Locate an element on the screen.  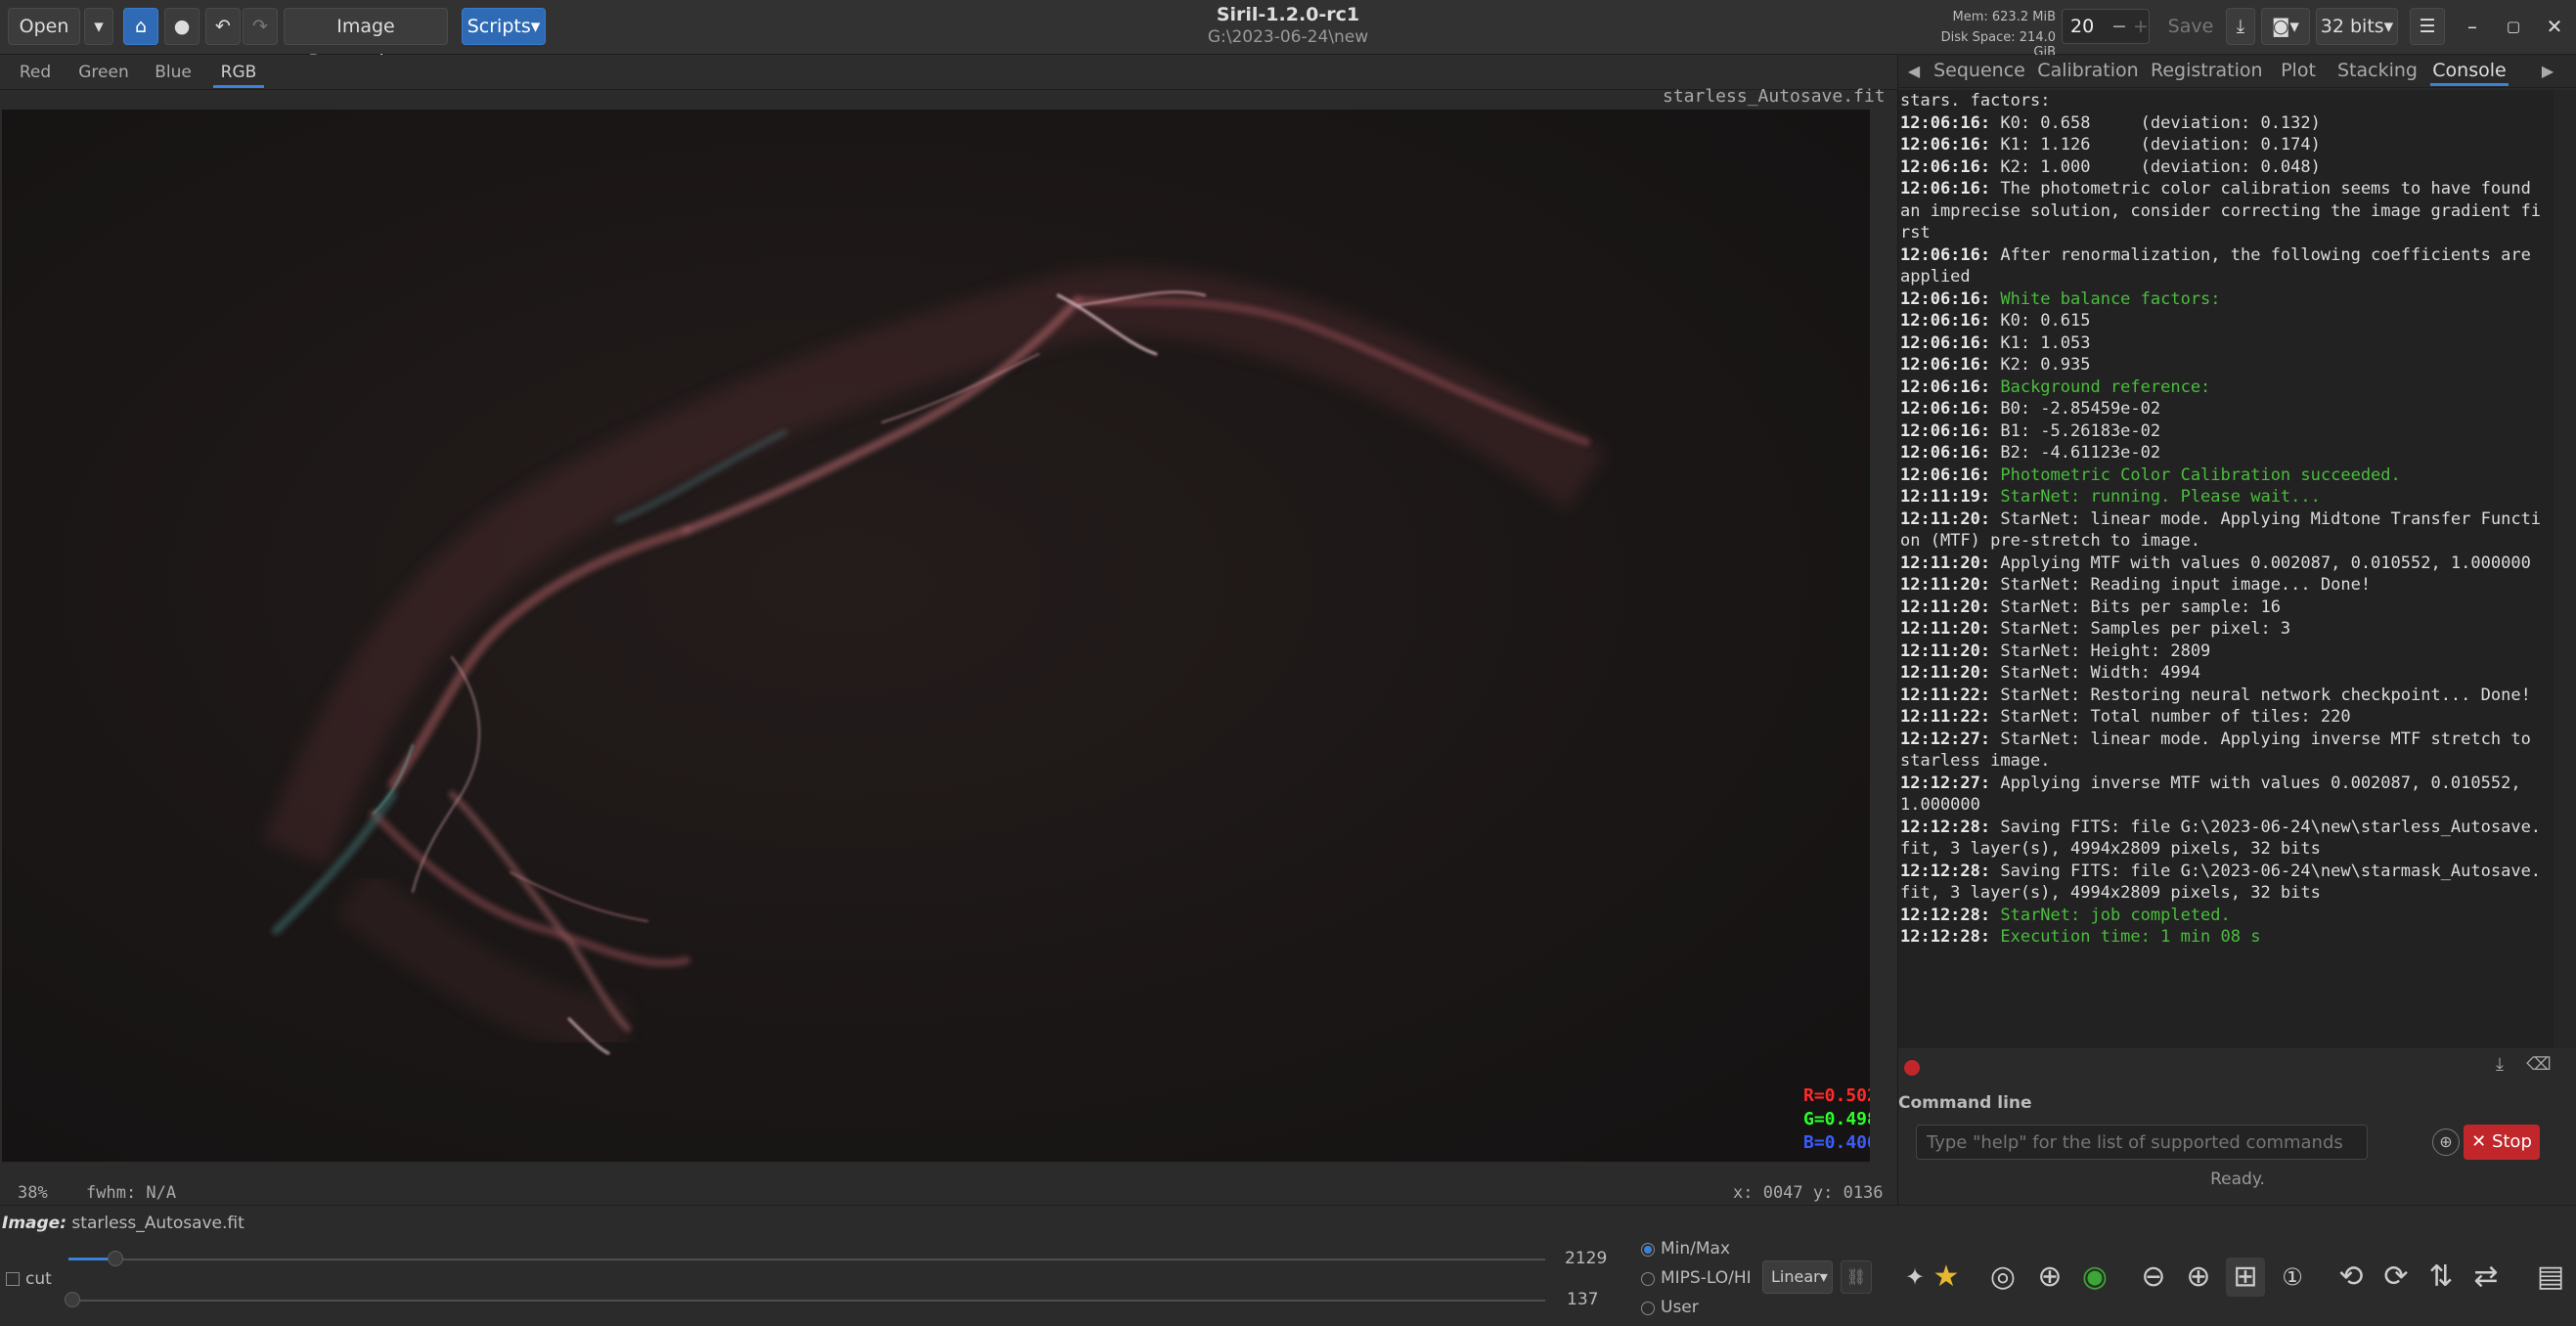
cut-label: cut is located at coordinates (38, 1279).